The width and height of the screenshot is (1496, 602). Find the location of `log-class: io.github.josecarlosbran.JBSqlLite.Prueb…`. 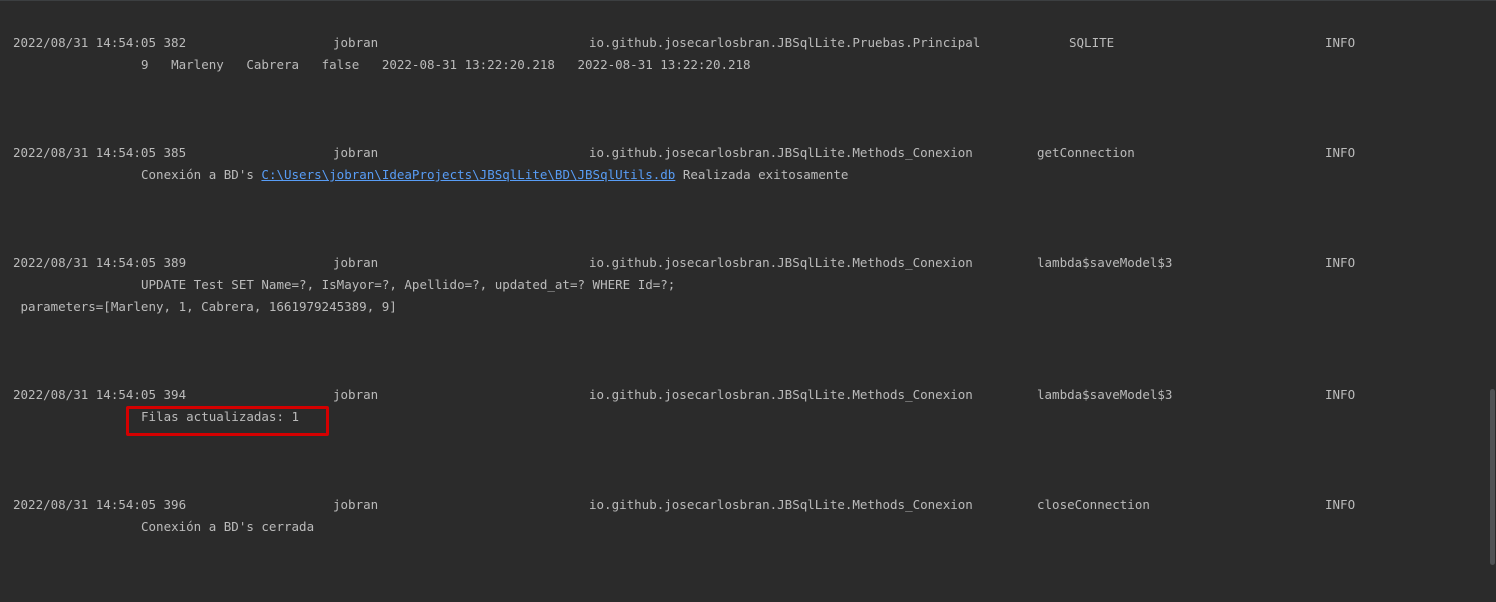

log-class: io.github.josecarlosbran.JBSqlLite.Prueb… is located at coordinates (785, 42).